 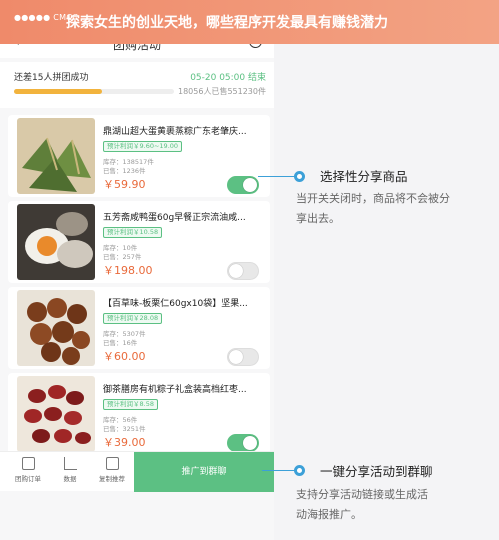 I want to click on group-end-time: 05-20 05:00 结束, so click(x=228, y=78).